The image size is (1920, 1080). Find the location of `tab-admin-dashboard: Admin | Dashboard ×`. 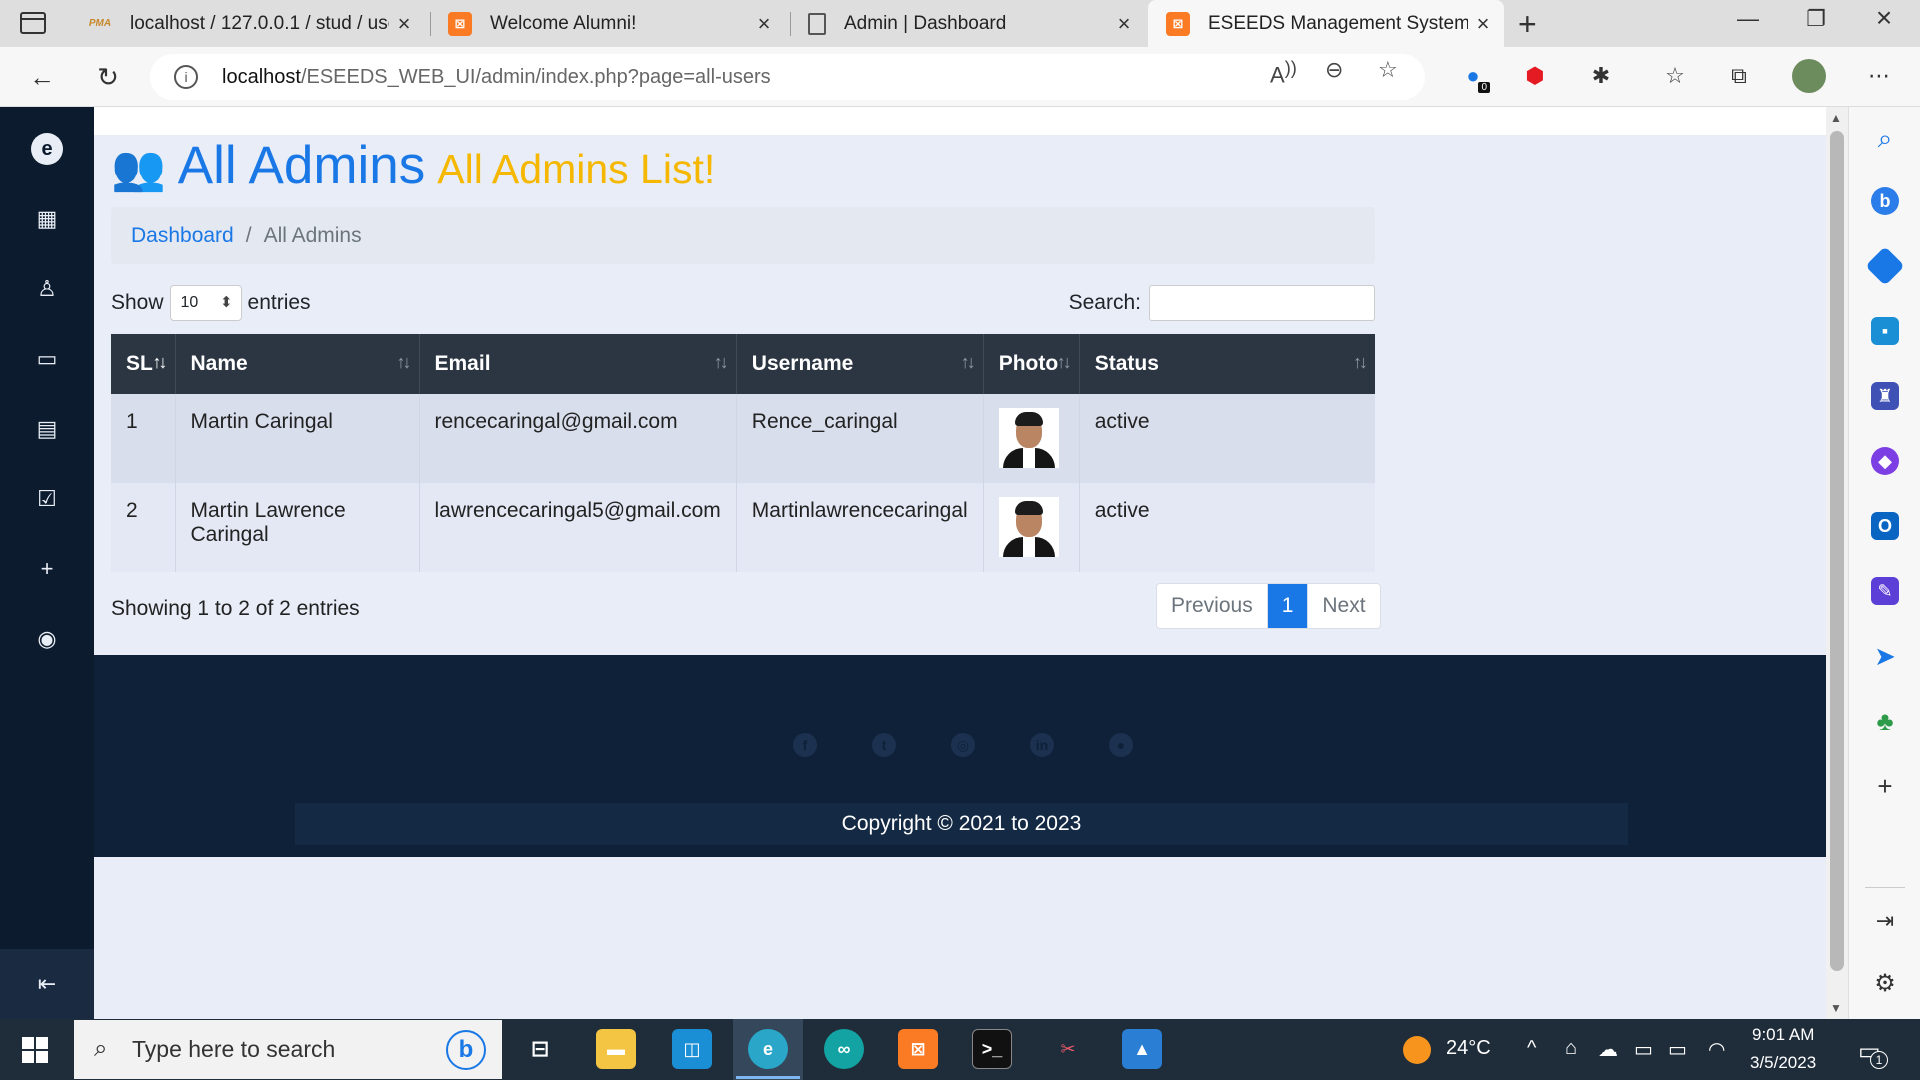

tab-admin-dashboard: Admin | Dashboard × is located at coordinates (967, 23).